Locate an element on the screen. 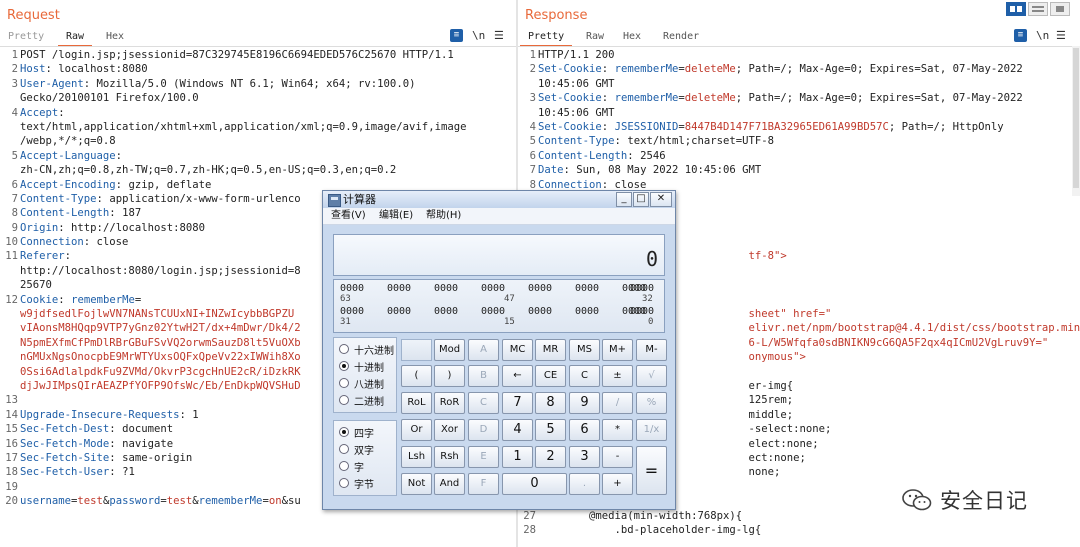 This screenshot has width=1080, height=547. menu-help: 帮助(H) is located at coordinates (443, 216).